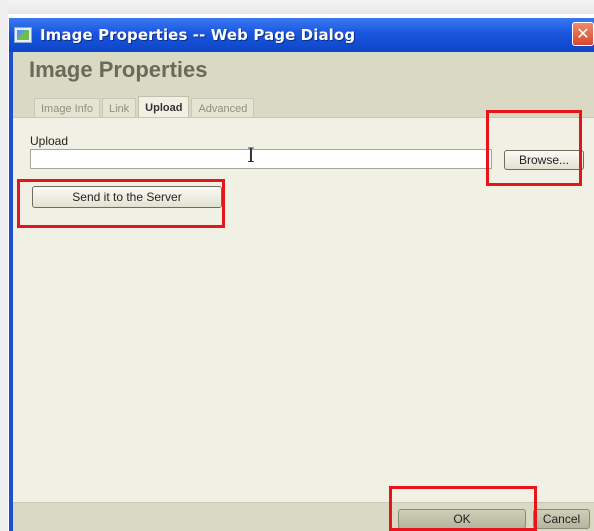  I want to click on tab-strip: Image Info Link Upload Advanced, so click(145, 107).